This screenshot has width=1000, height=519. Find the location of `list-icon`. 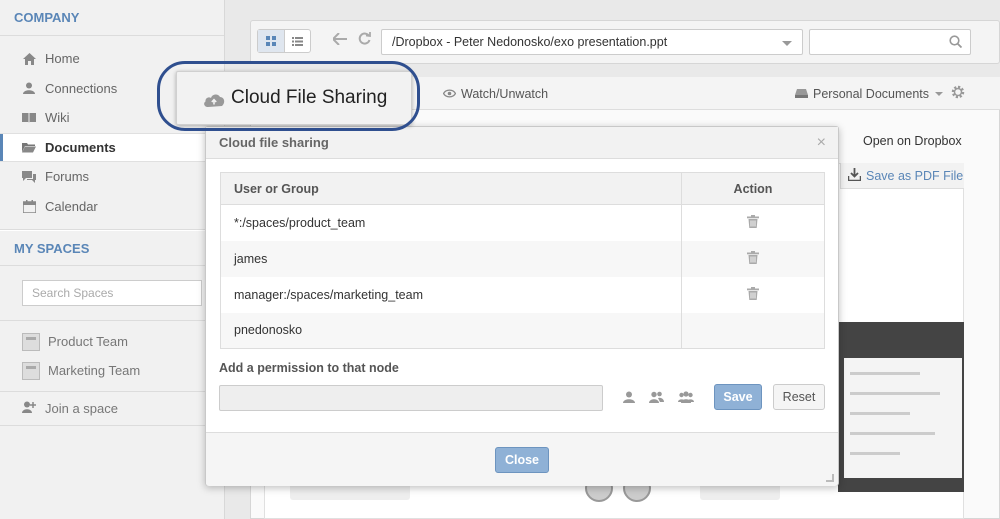

list-icon is located at coordinates (297, 41).